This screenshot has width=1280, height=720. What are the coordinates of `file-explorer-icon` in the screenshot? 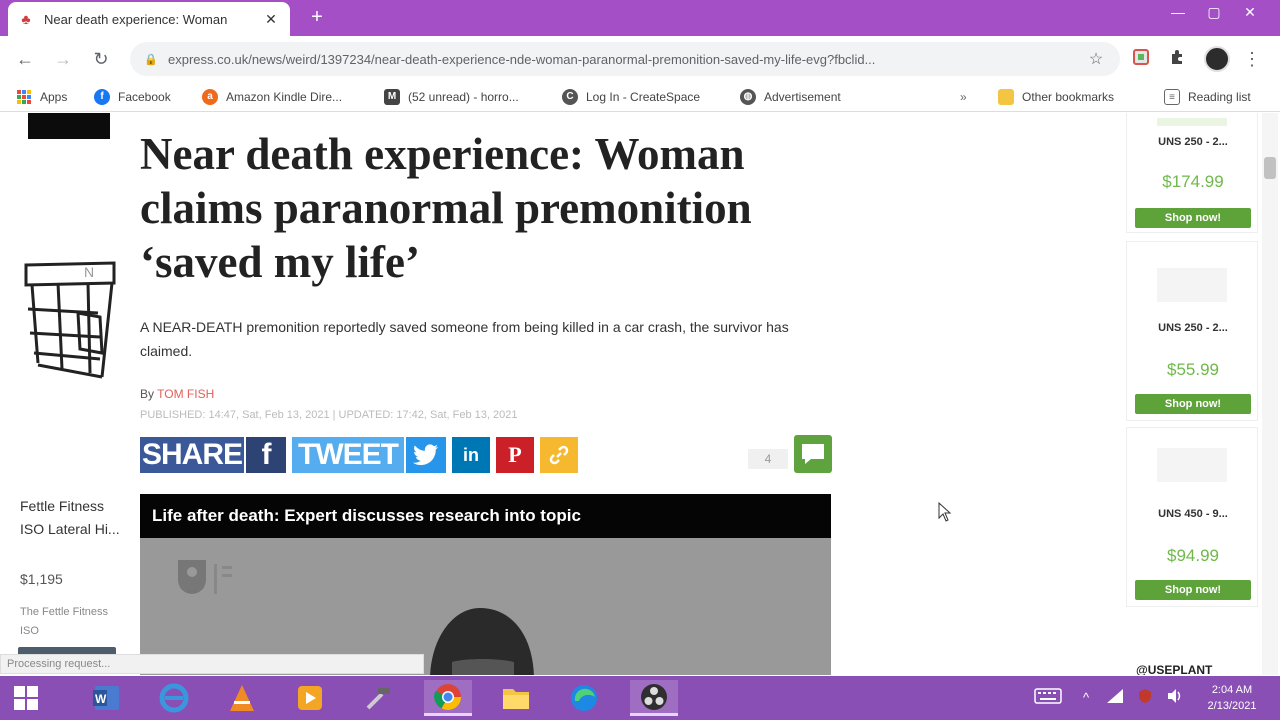 It's located at (516, 698).